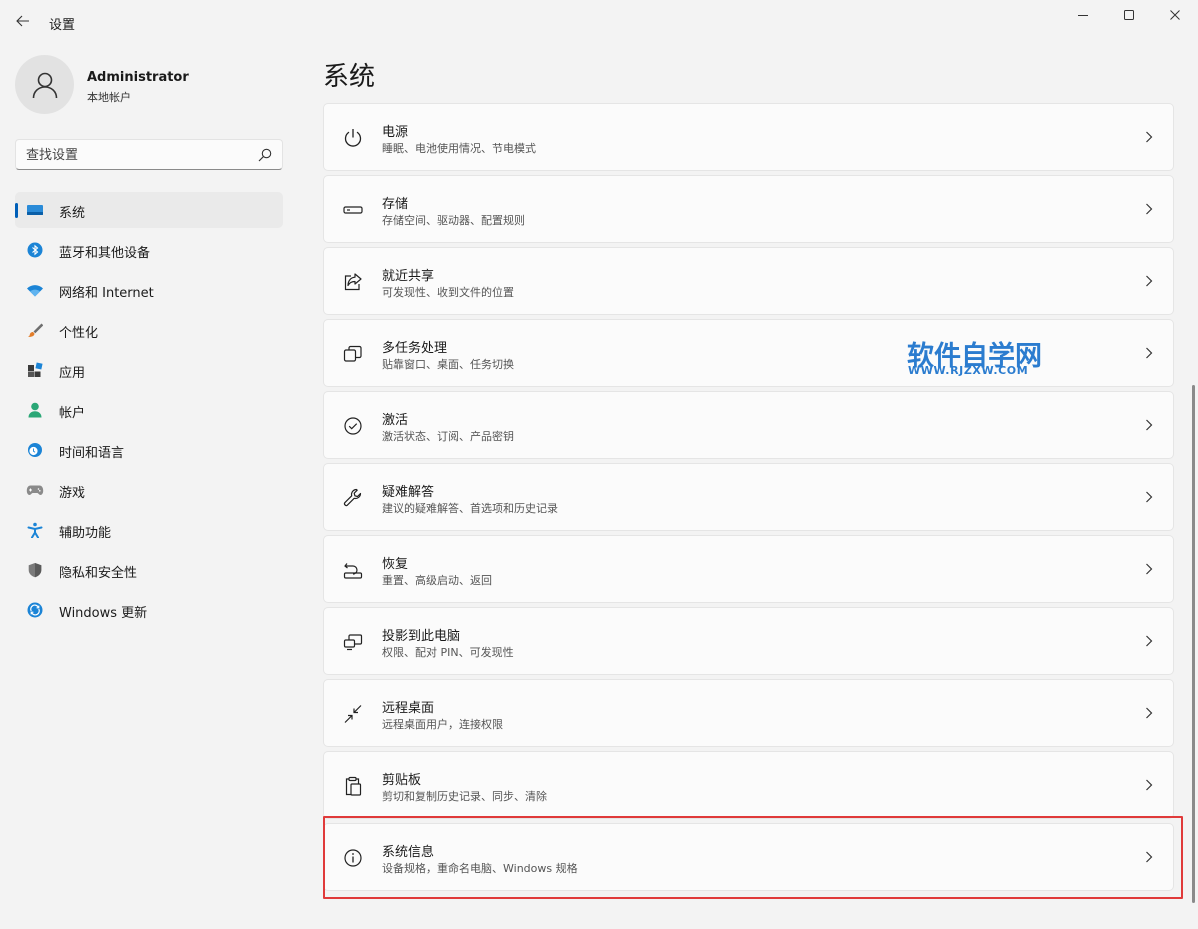 The width and height of the screenshot is (1198, 929). I want to click on power-icon, so click(353, 138).